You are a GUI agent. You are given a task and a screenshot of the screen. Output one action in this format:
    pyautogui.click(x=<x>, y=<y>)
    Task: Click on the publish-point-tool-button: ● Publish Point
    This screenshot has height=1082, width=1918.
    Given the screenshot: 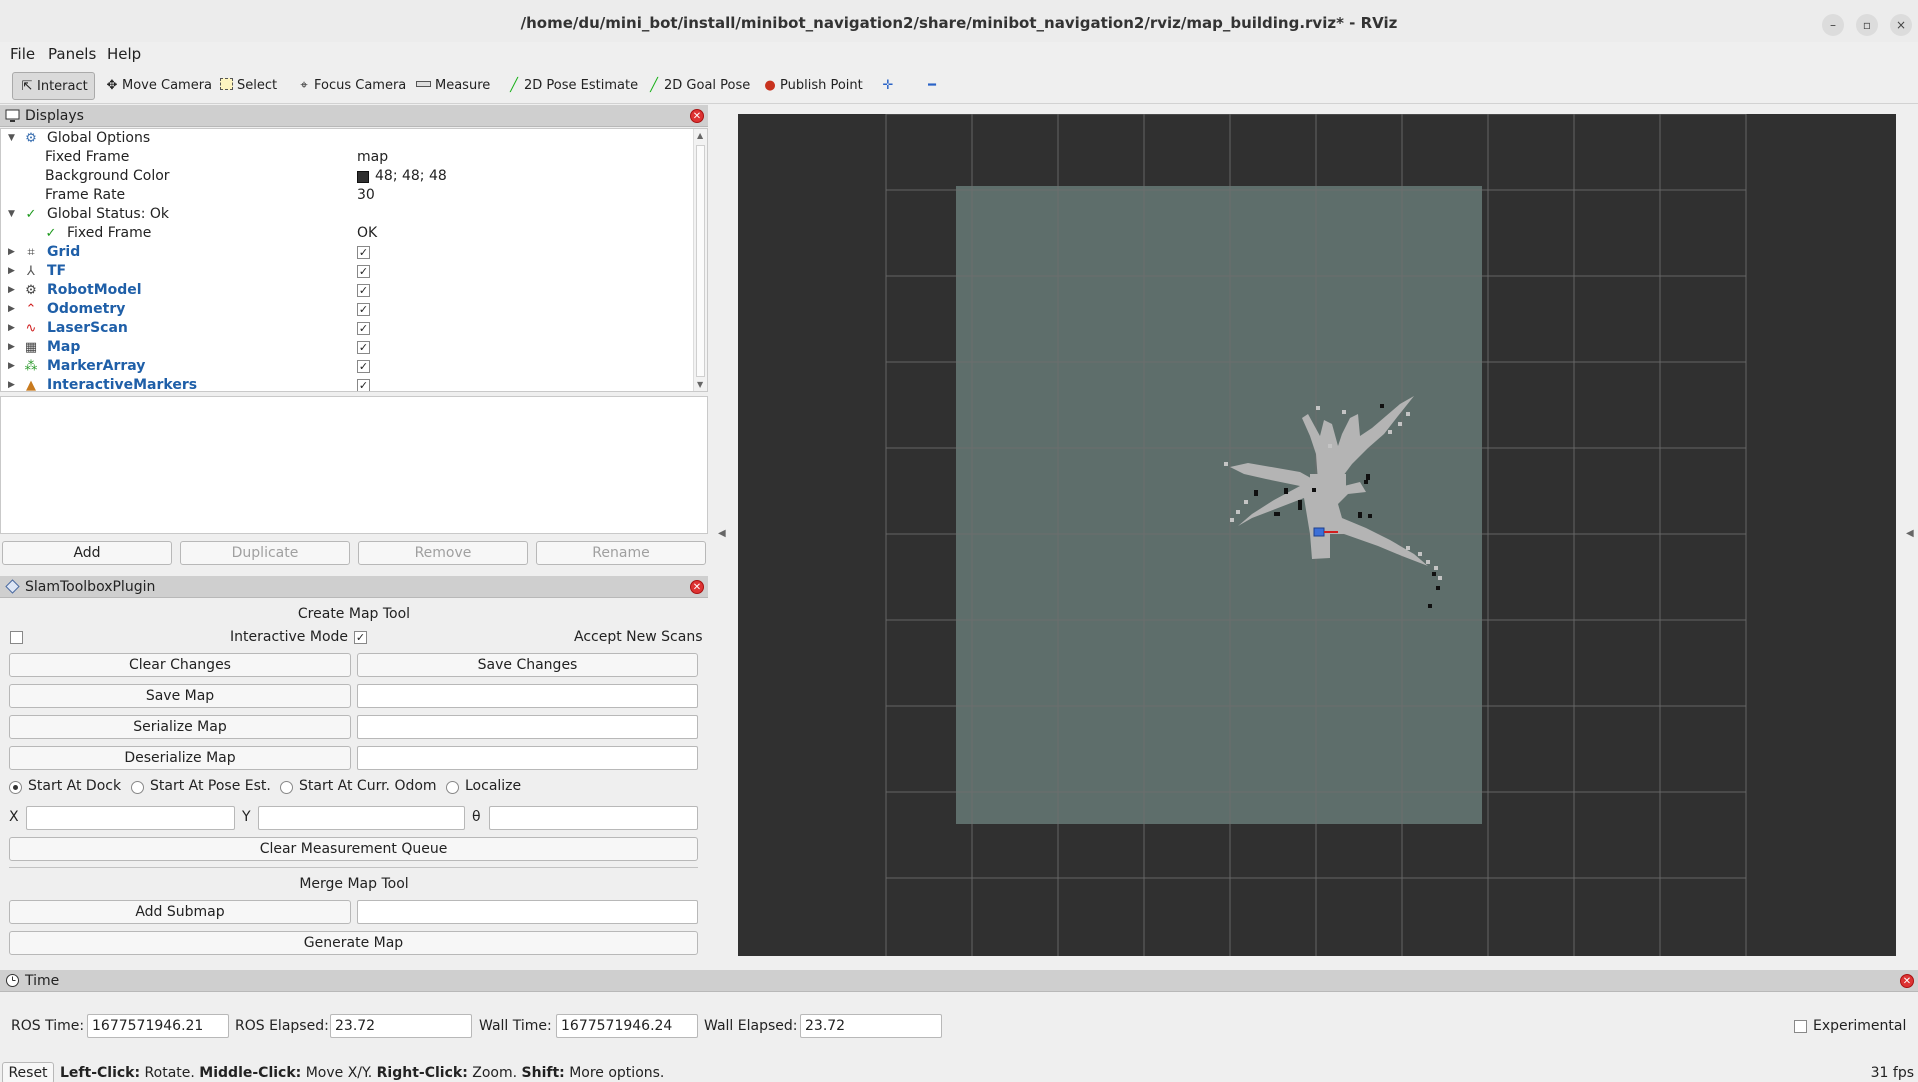 What is the action you would take?
    pyautogui.click(x=812, y=86)
    